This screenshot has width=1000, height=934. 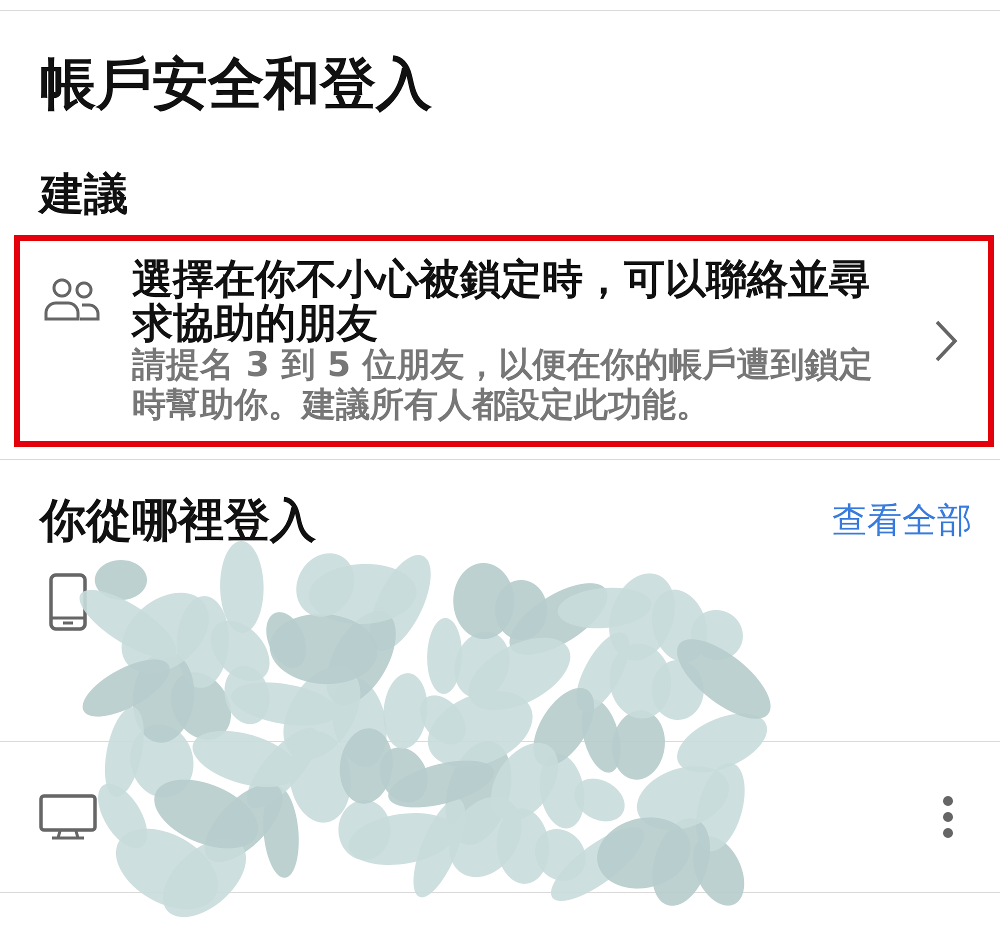 What do you see at coordinates (503, 385) in the screenshot?
I see `suggestion-description: 請提名 3 到 5 位朋友，以便在你的帳戶遭到鎖定時幫助你。建議所有人都設定此功能。` at bounding box center [503, 385].